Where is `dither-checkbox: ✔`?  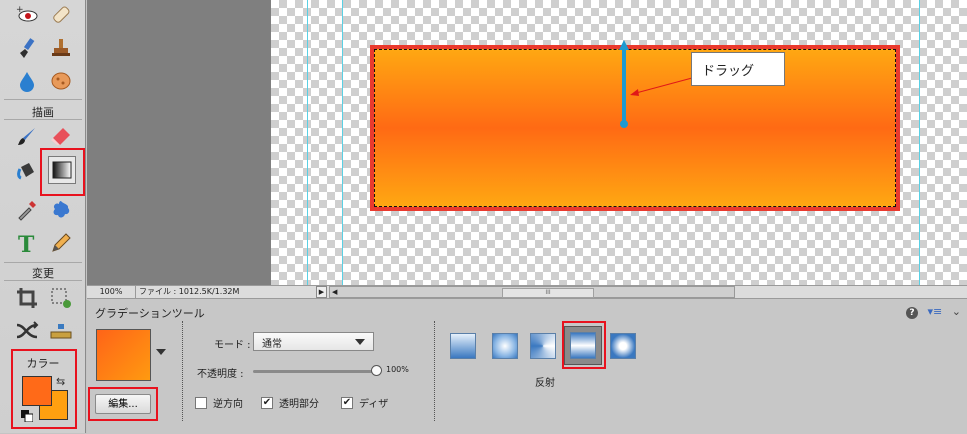
dither-checkbox: ✔ is located at coordinates (347, 403).